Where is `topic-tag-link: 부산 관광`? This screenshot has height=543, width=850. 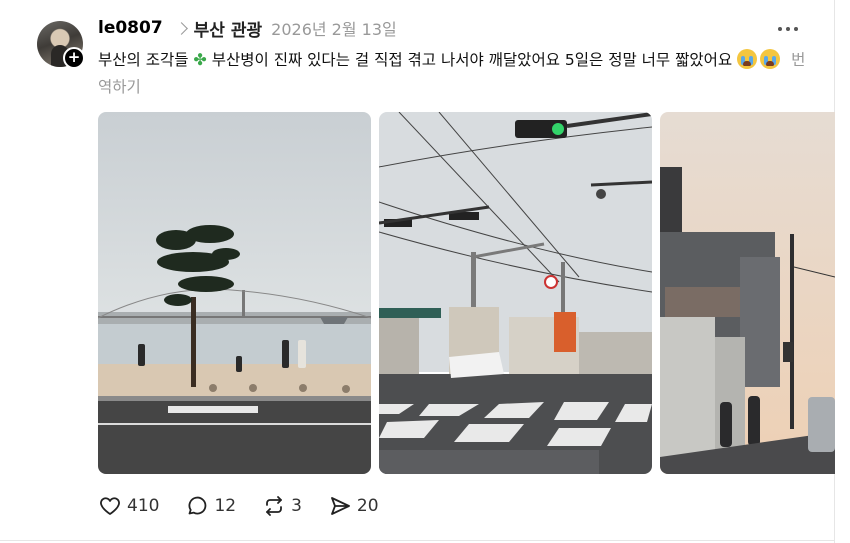
topic-tag-link: 부산 관광 is located at coordinates (228, 28).